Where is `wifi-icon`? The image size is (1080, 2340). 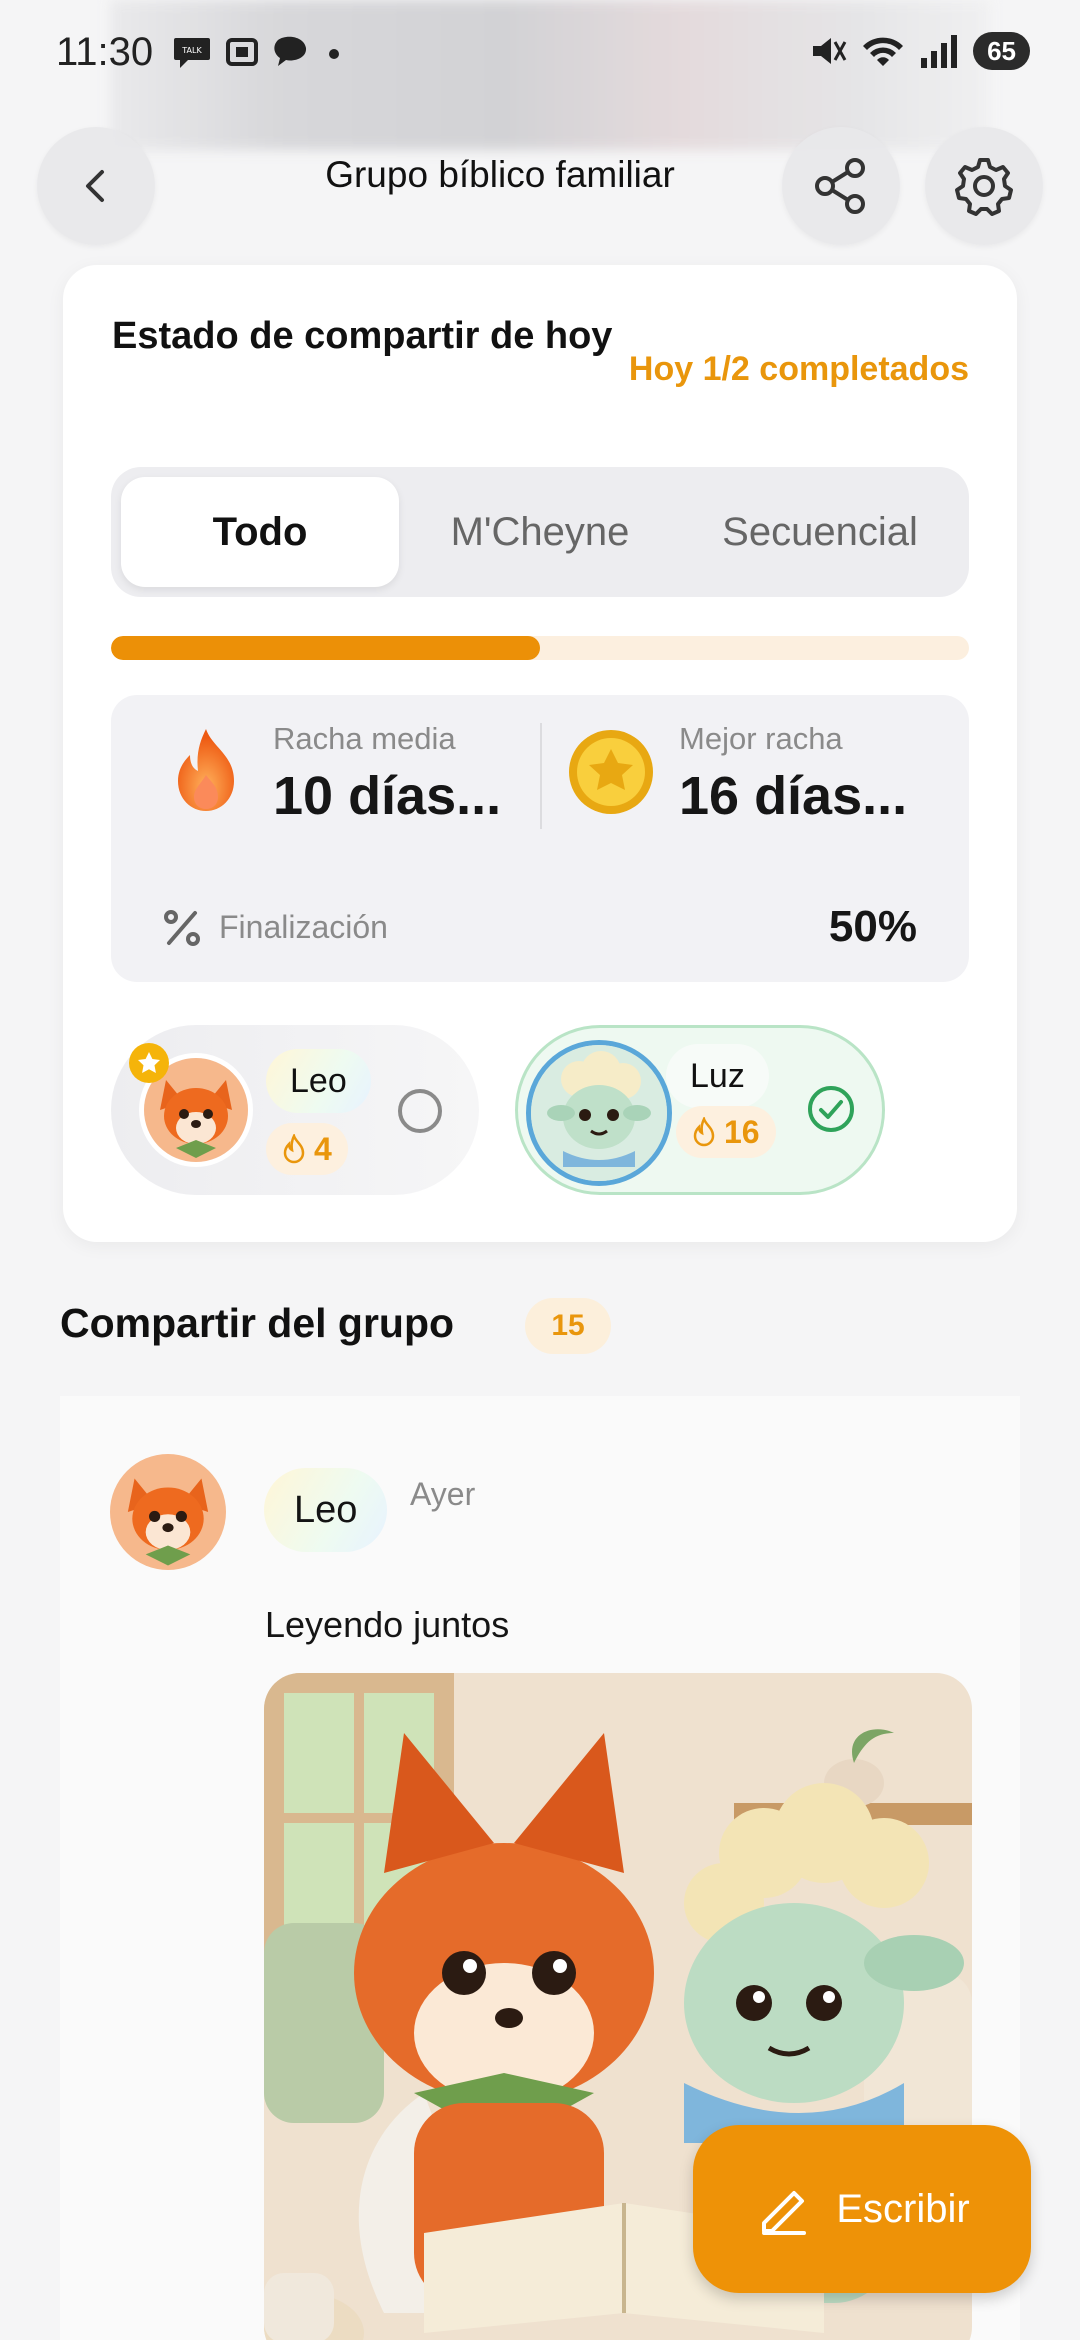 wifi-icon is located at coordinates (883, 51).